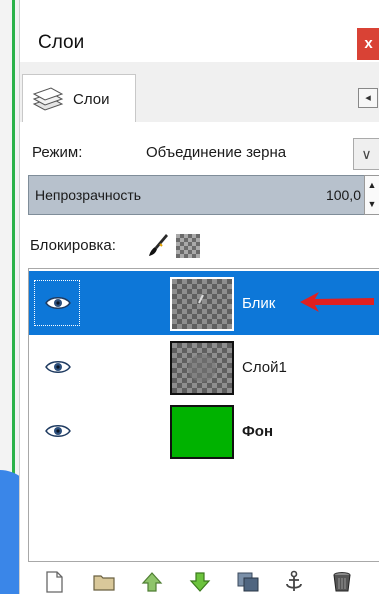 The image size is (379, 599). I want to click on tab-layers: Слои, so click(79, 98).